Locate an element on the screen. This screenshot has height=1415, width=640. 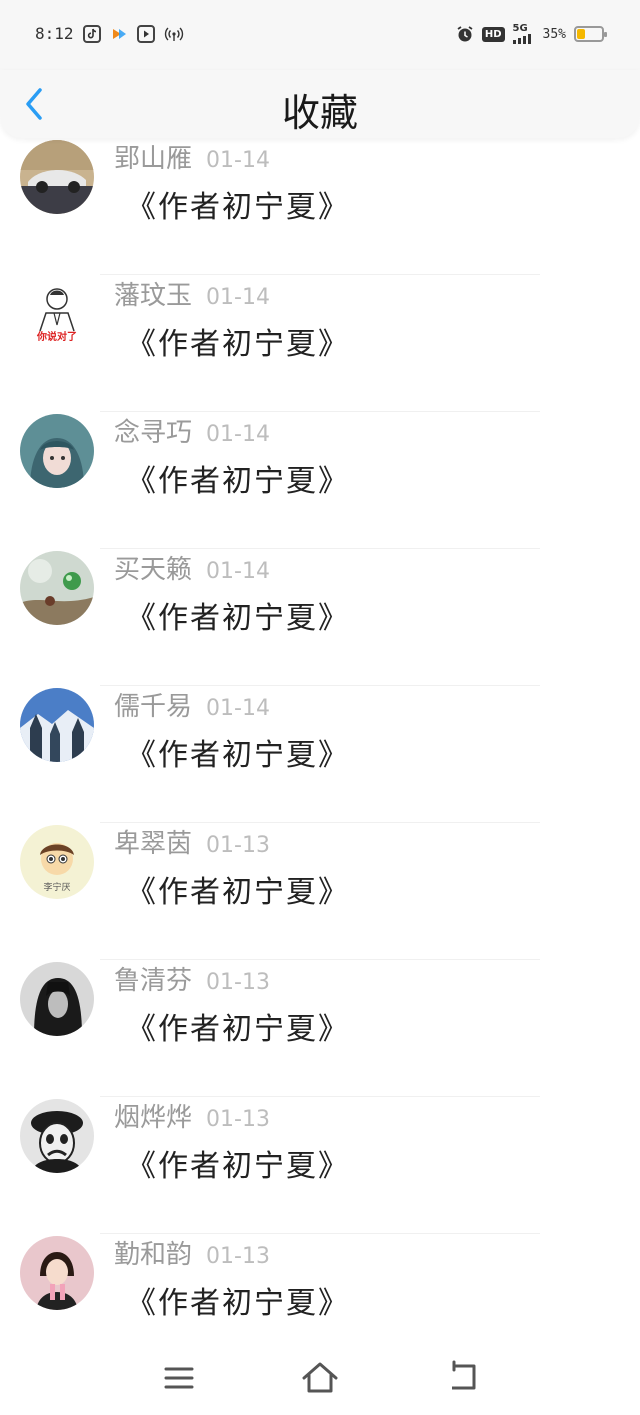
list-item: 儒千易 01-14 《作者初宁夏》 is located at coordinates (320, 754).